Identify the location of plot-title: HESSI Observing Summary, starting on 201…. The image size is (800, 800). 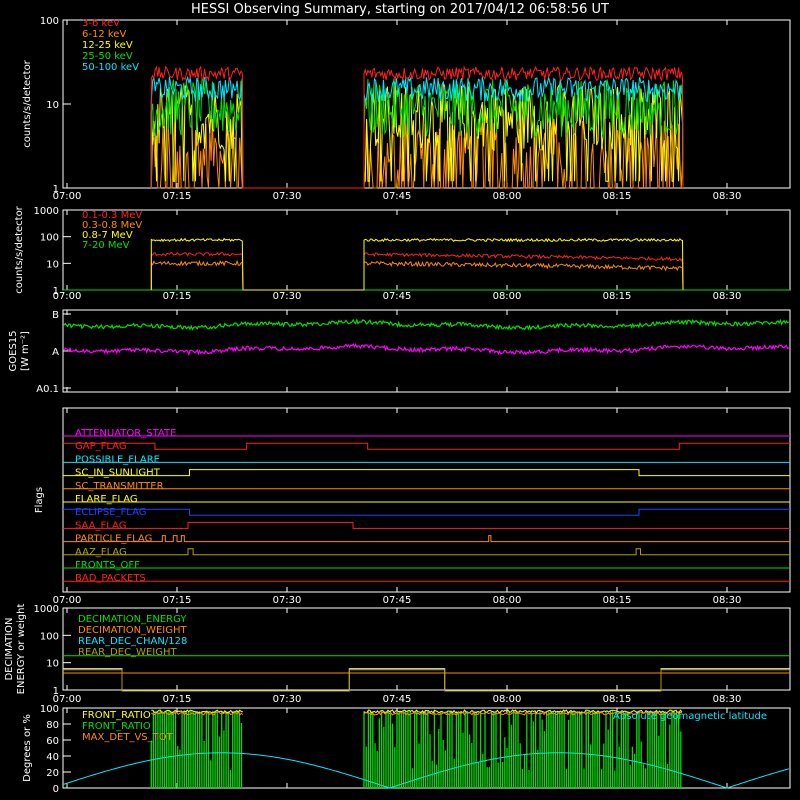
(400, 9).